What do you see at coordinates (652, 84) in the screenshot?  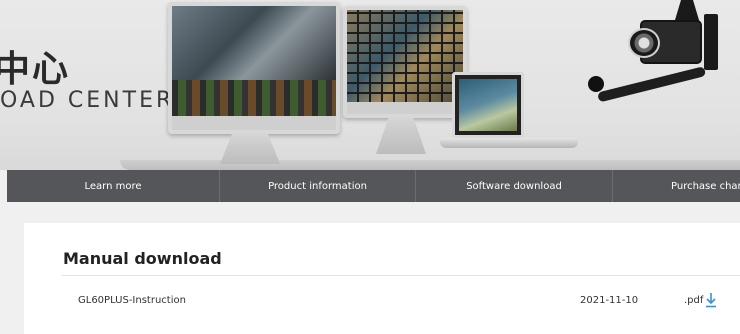 I see `camera-arm` at bounding box center [652, 84].